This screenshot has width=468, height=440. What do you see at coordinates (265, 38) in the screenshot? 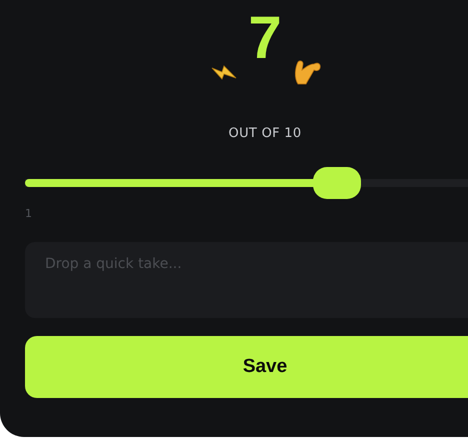
I see `score-value: 7` at bounding box center [265, 38].